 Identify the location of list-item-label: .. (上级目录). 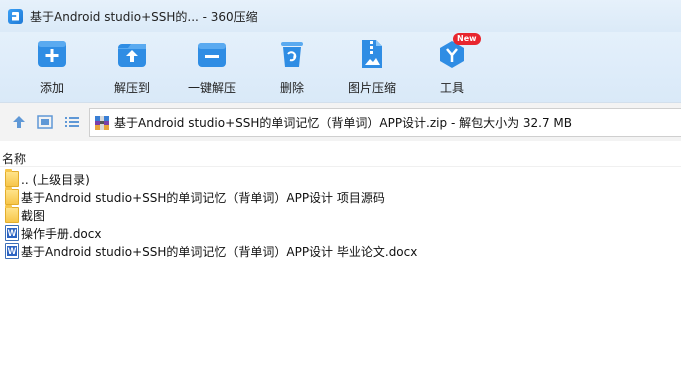
(55, 179).